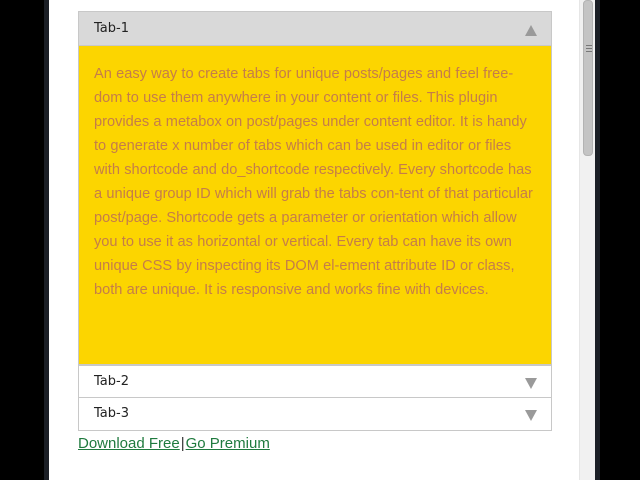  I want to click on go-premium-link: Go Premium, so click(228, 443).